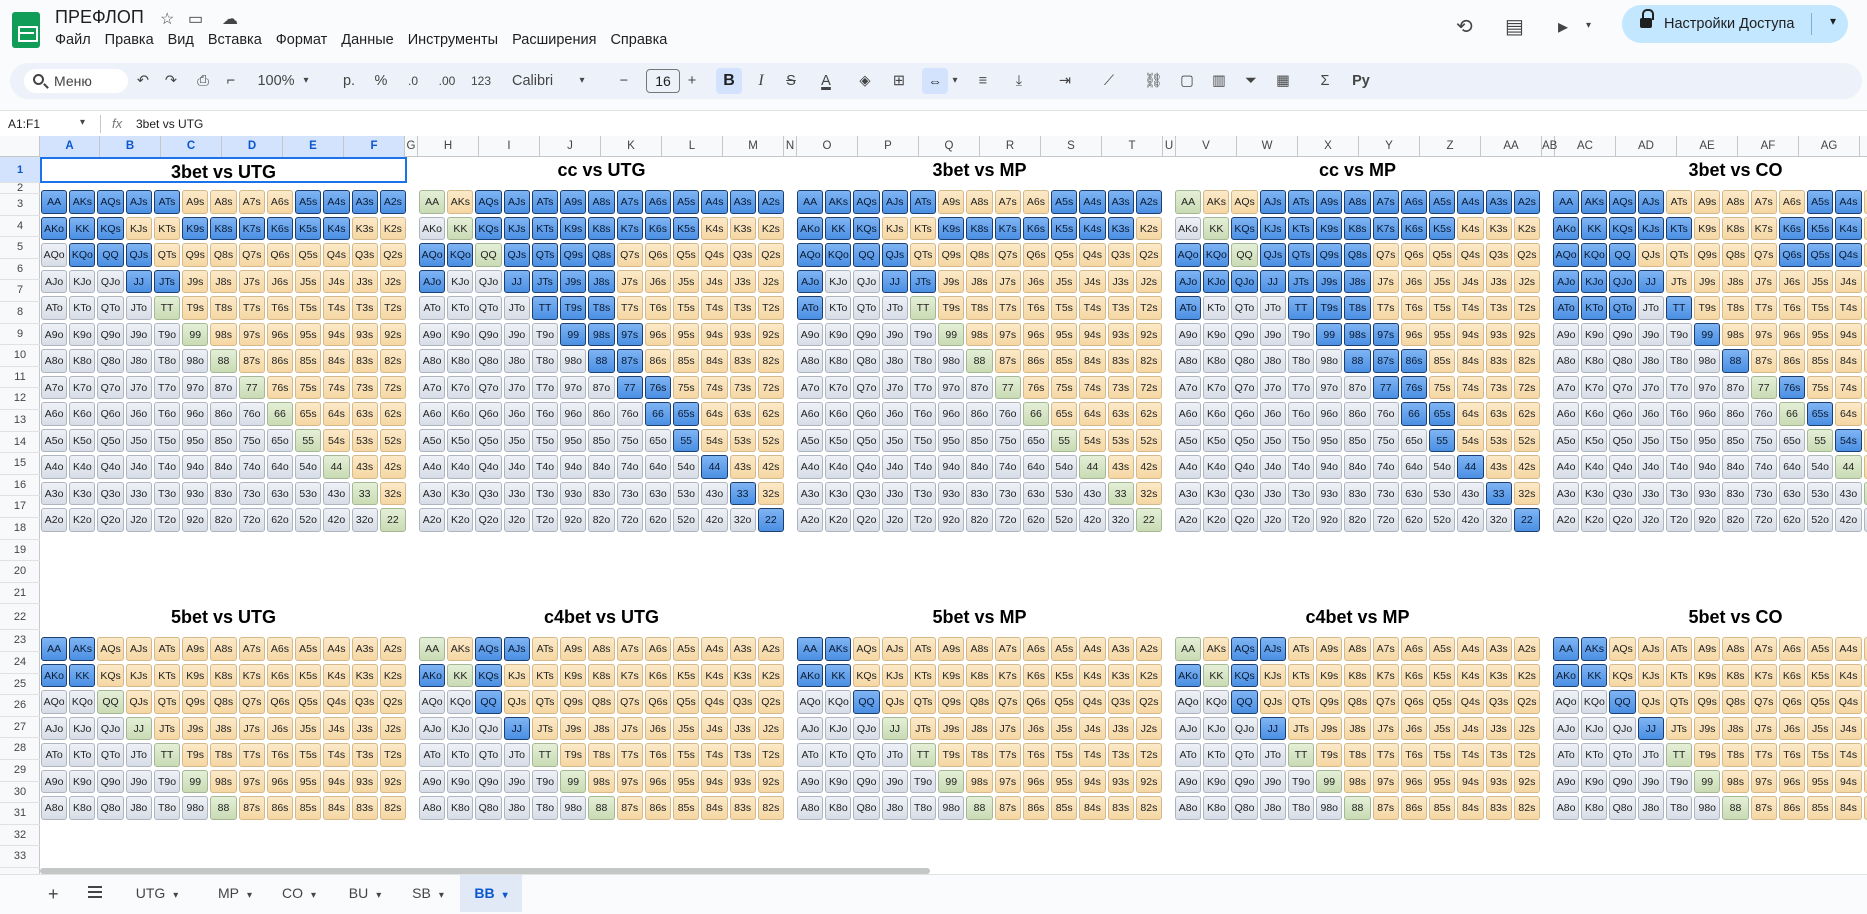 The width and height of the screenshot is (1867, 914). I want to click on hand-cell-k5o: K5o, so click(1594, 440).